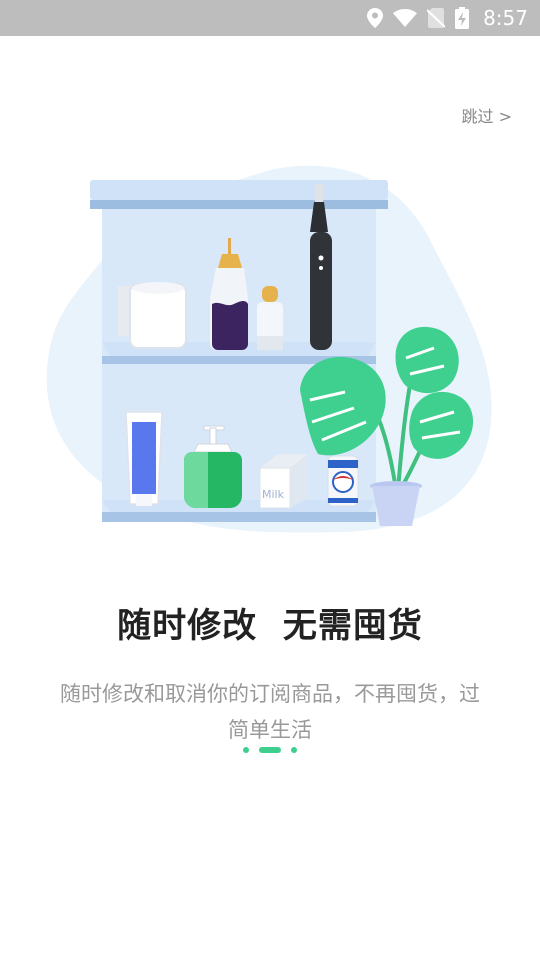  What do you see at coordinates (270, 712) in the screenshot?
I see `onboarding-description: 随时修改和取消你的订阅商品，不再囤货，过简单生活` at bounding box center [270, 712].